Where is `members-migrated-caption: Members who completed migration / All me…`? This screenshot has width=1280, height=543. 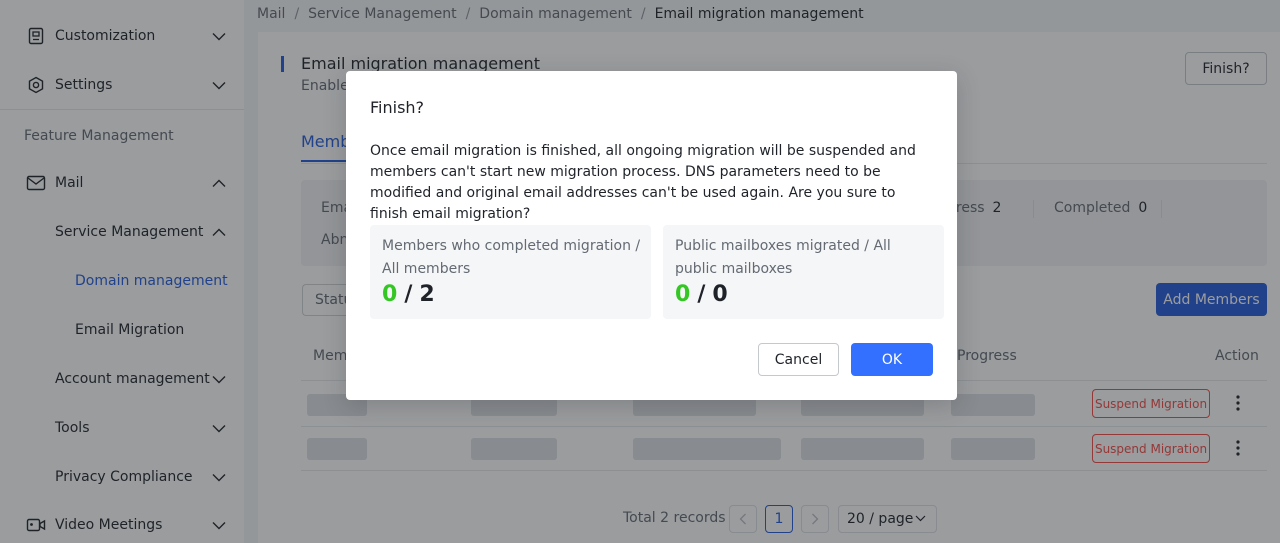
members-migrated-caption: Members who completed migration / All me… is located at coordinates (511, 257).